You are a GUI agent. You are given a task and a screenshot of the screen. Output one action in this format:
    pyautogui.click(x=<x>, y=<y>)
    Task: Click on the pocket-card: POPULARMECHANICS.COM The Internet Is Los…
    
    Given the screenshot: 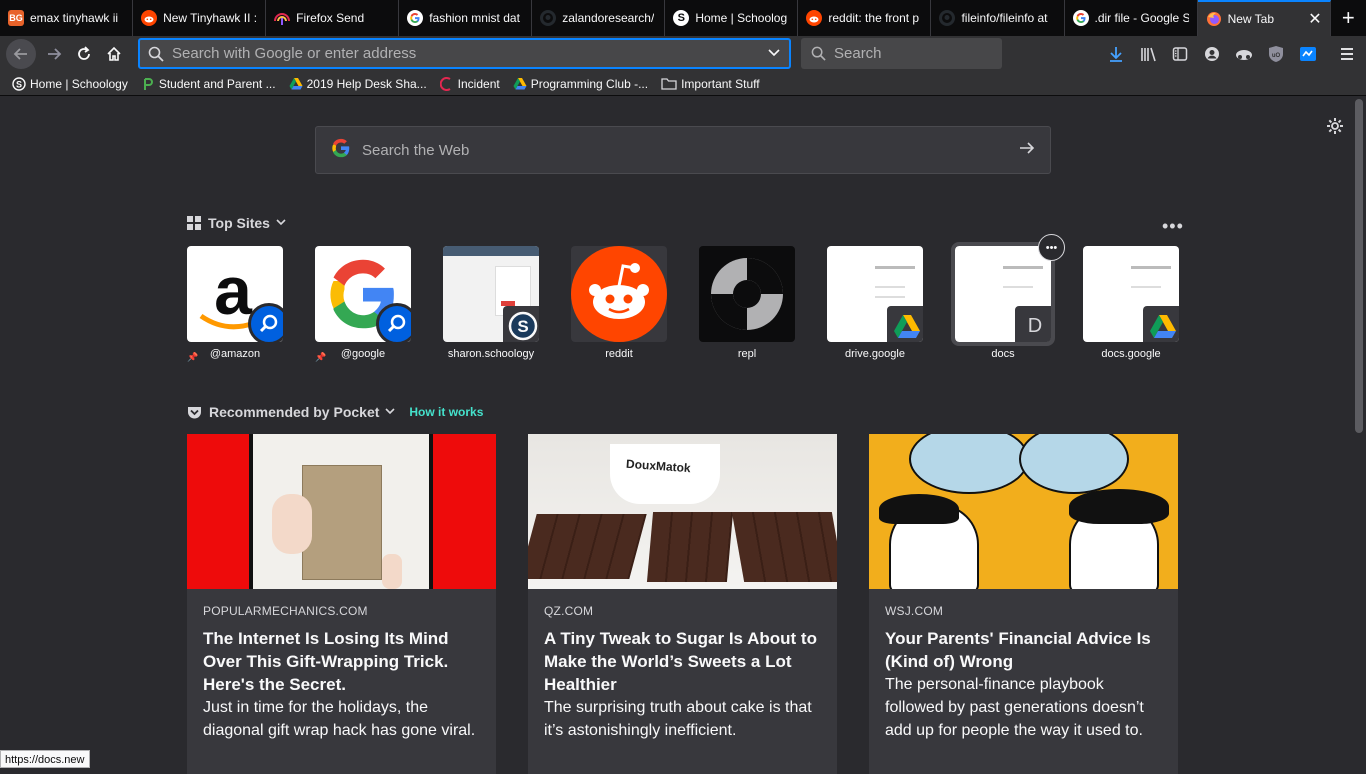 What is the action you would take?
    pyautogui.click(x=341, y=604)
    